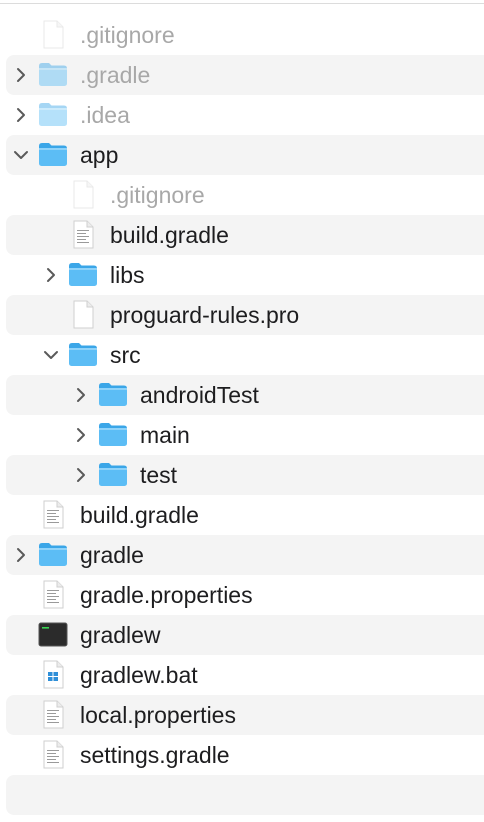  I want to click on file-row: gradlew, so click(245, 635).